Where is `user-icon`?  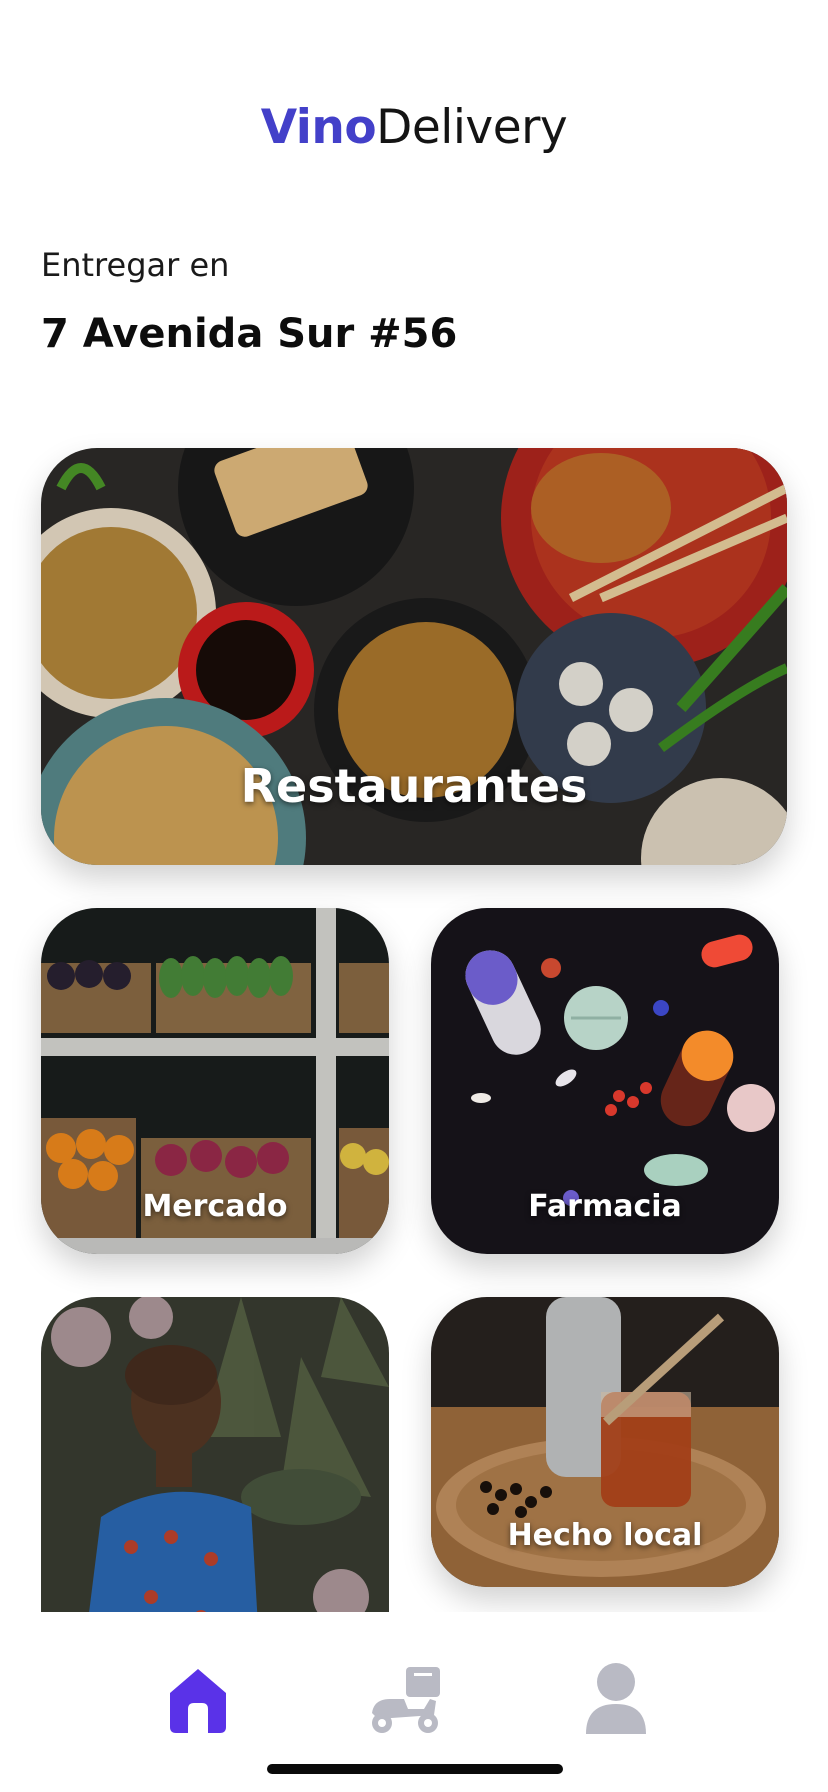 user-icon is located at coordinates (616, 1698).